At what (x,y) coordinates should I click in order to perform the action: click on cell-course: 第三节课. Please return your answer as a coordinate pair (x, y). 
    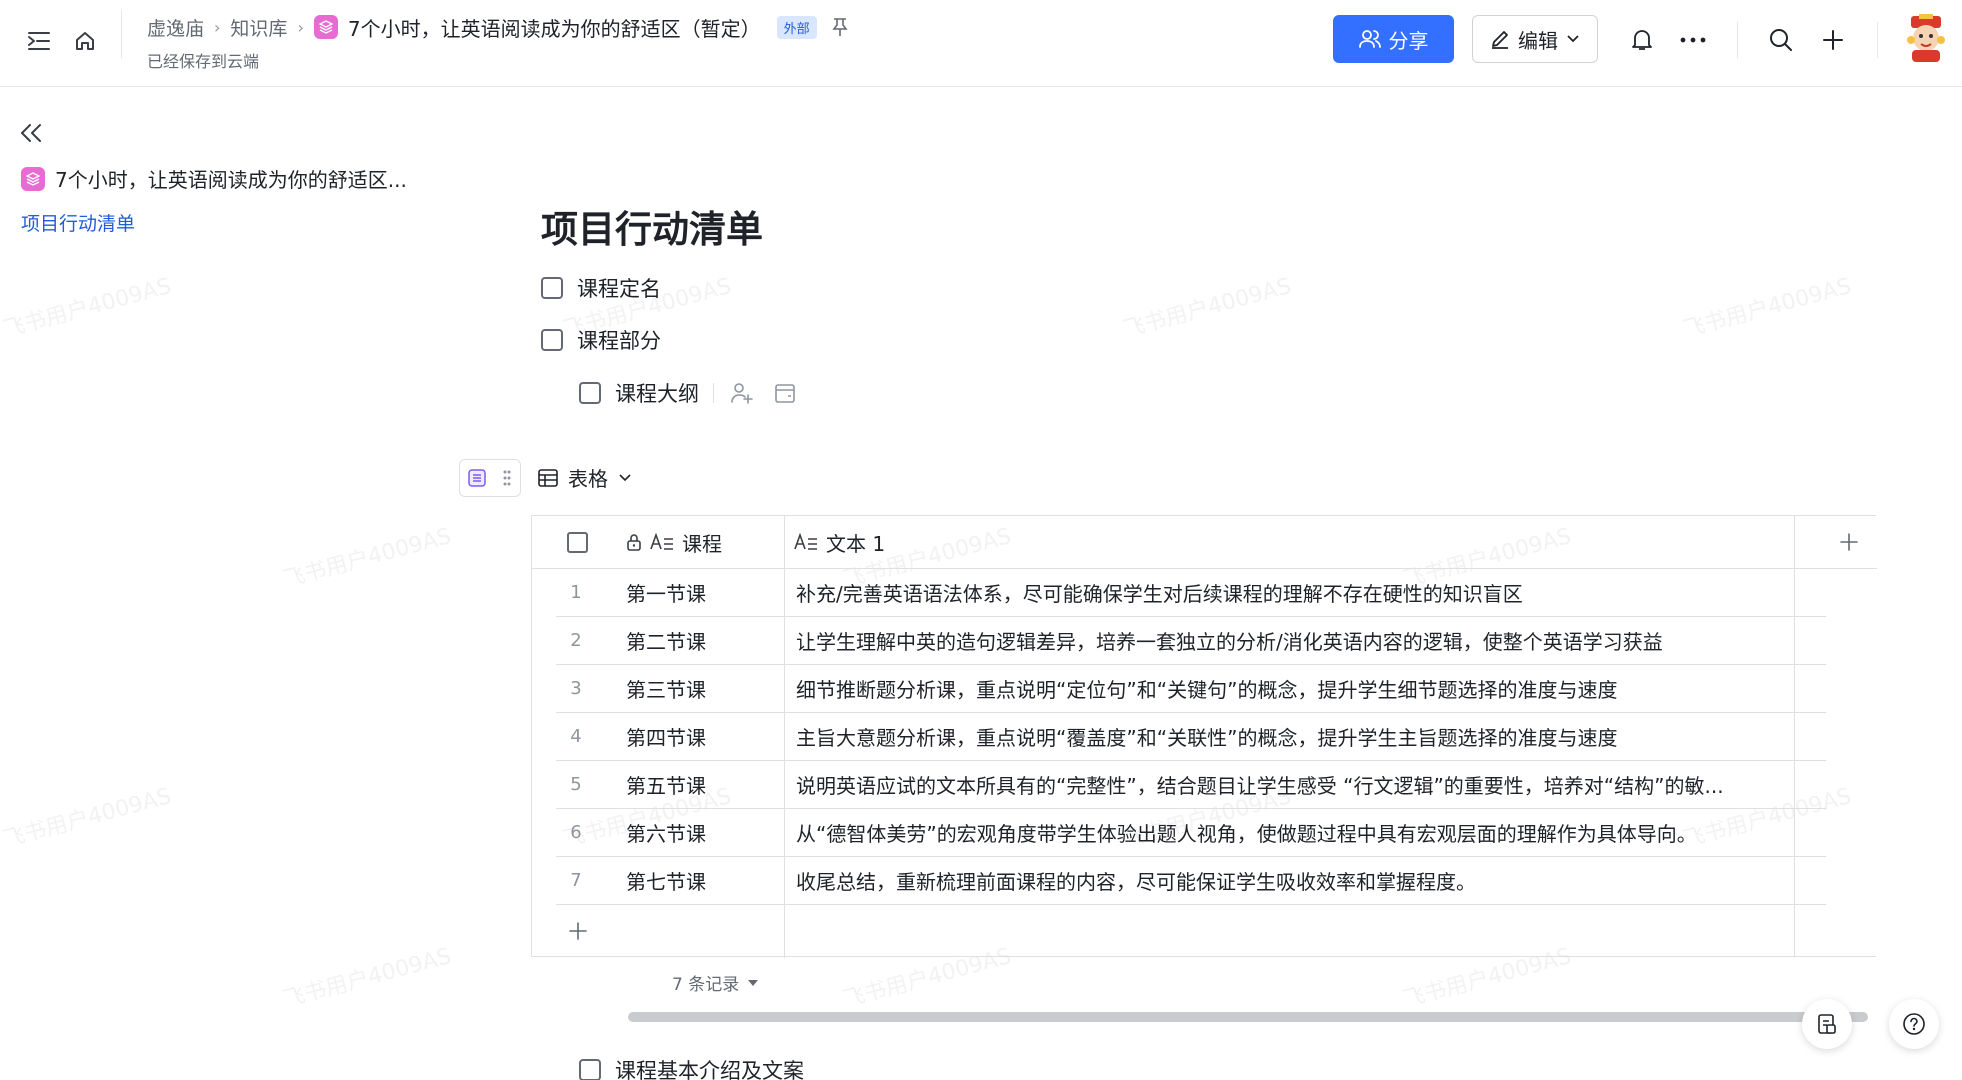
    Looking at the image, I should click on (701, 688).